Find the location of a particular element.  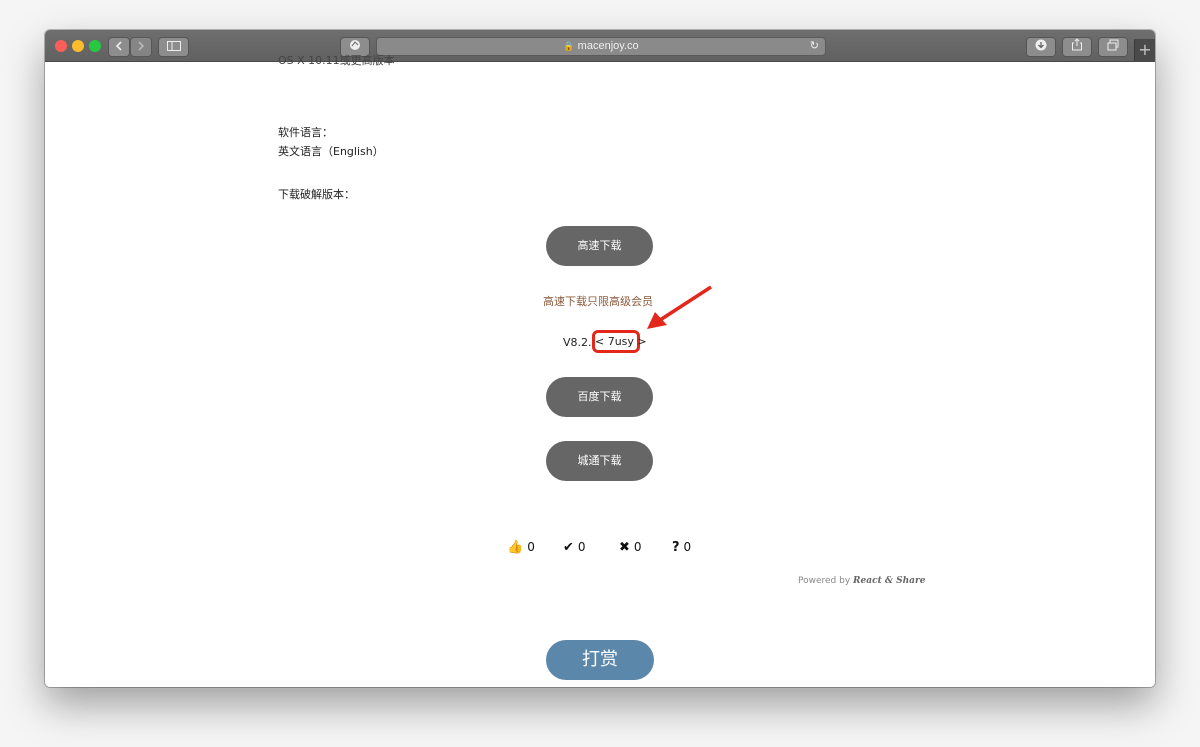

sidebar-icon is located at coordinates (173, 46).